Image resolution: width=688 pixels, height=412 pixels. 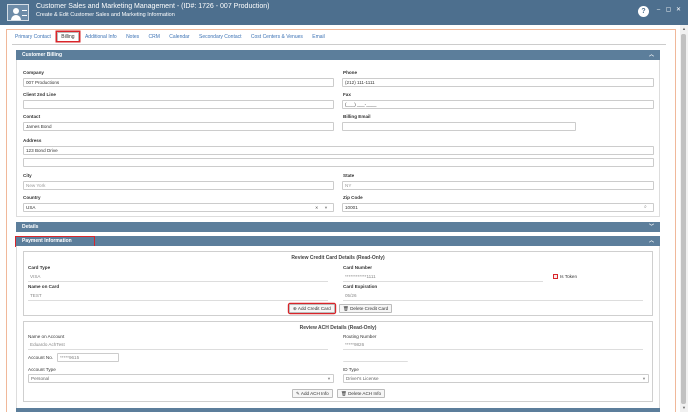 What do you see at coordinates (32, 140) in the screenshot?
I see `address-label: Address` at bounding box center [32, 140].